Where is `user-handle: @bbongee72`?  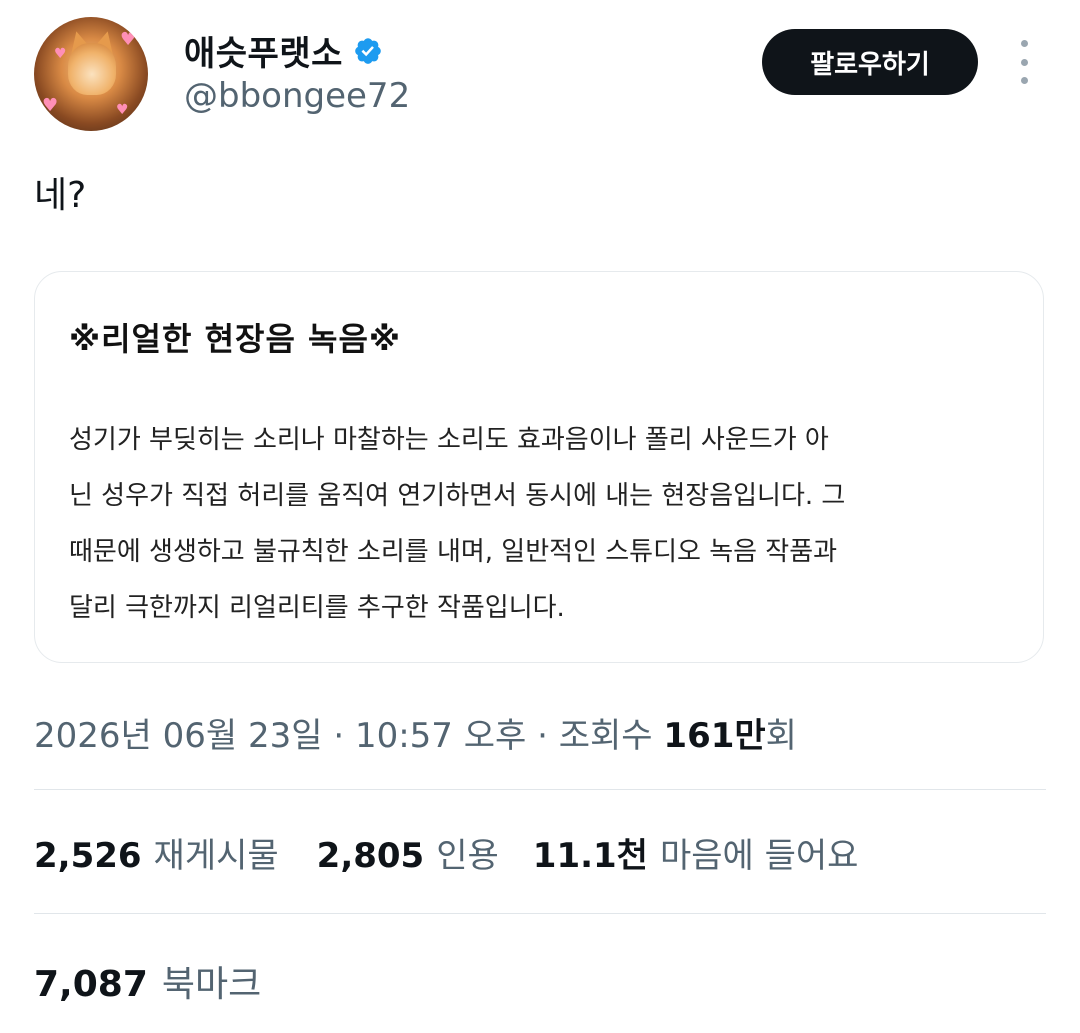
user-handle: @bbongee72 is located at coordinates (297, 96).